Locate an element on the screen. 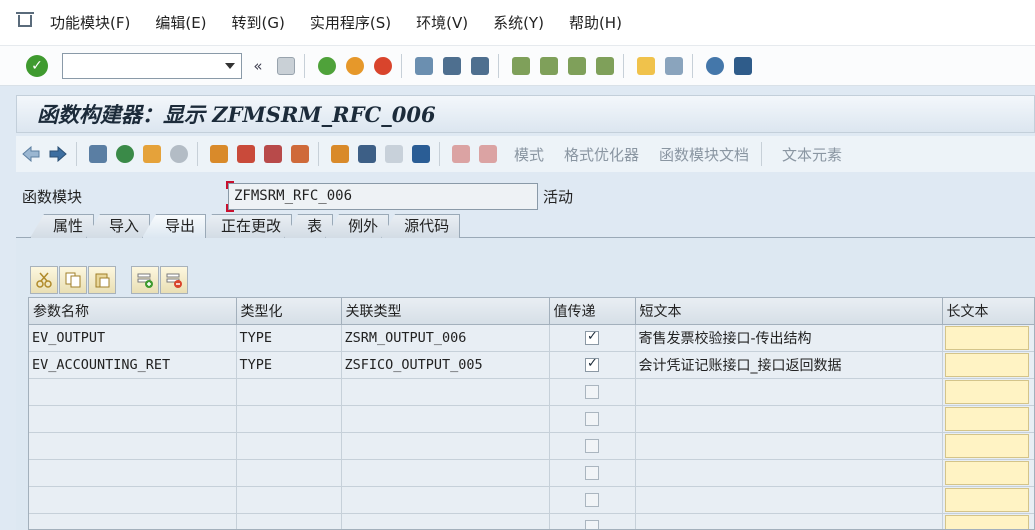  object-list-icon is located at coordinates (273, 154).